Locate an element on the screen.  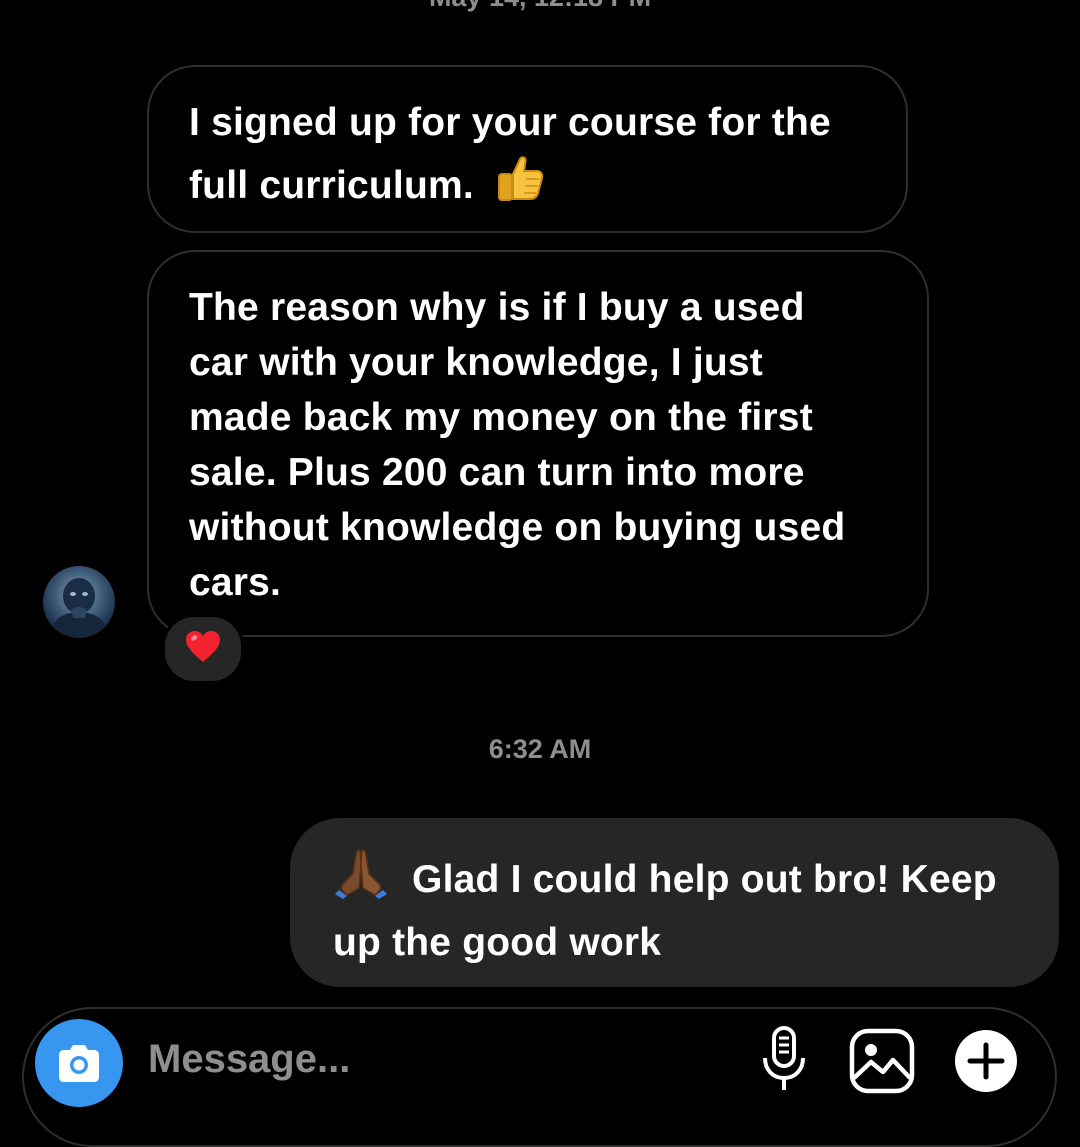
microphone-icon is located at coordinates (784, 1062).